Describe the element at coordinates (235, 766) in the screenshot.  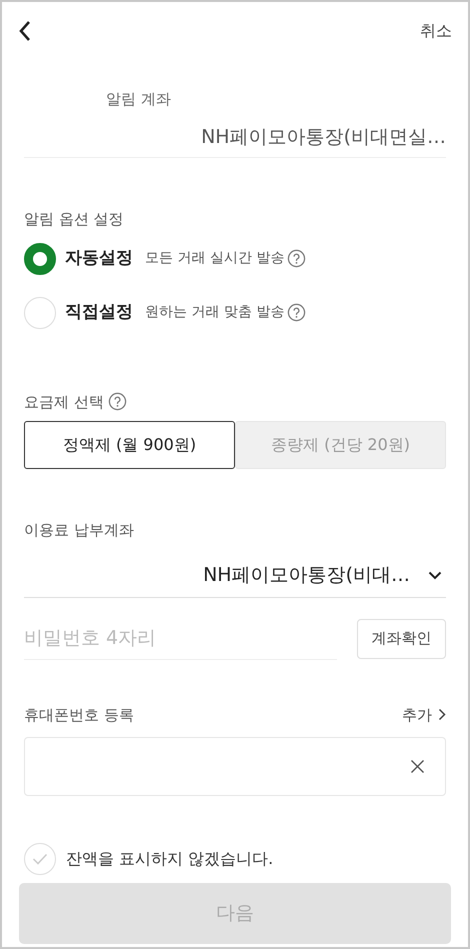
I see `phone-input-field` at that location.